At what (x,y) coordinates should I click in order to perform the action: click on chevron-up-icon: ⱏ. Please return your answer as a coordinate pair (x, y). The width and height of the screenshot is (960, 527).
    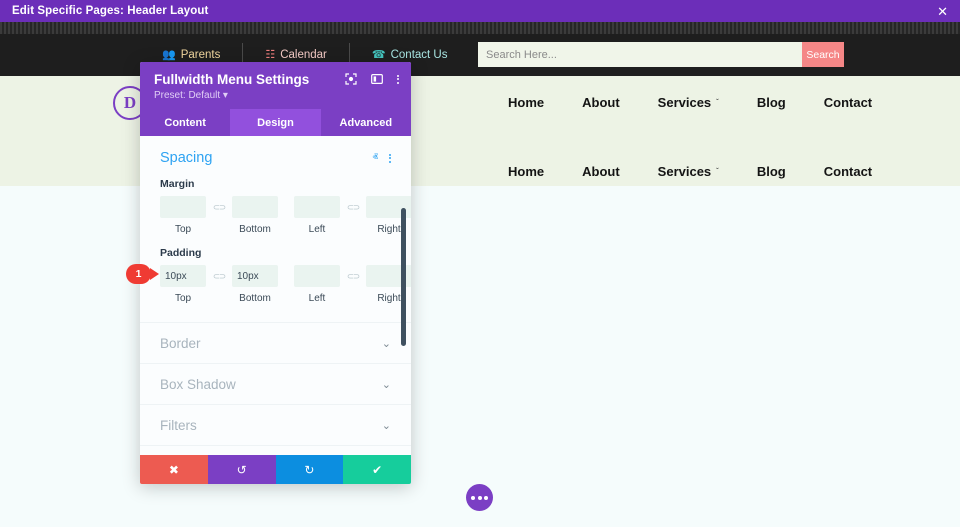
    Looking at the image, I should click on (375, 158).